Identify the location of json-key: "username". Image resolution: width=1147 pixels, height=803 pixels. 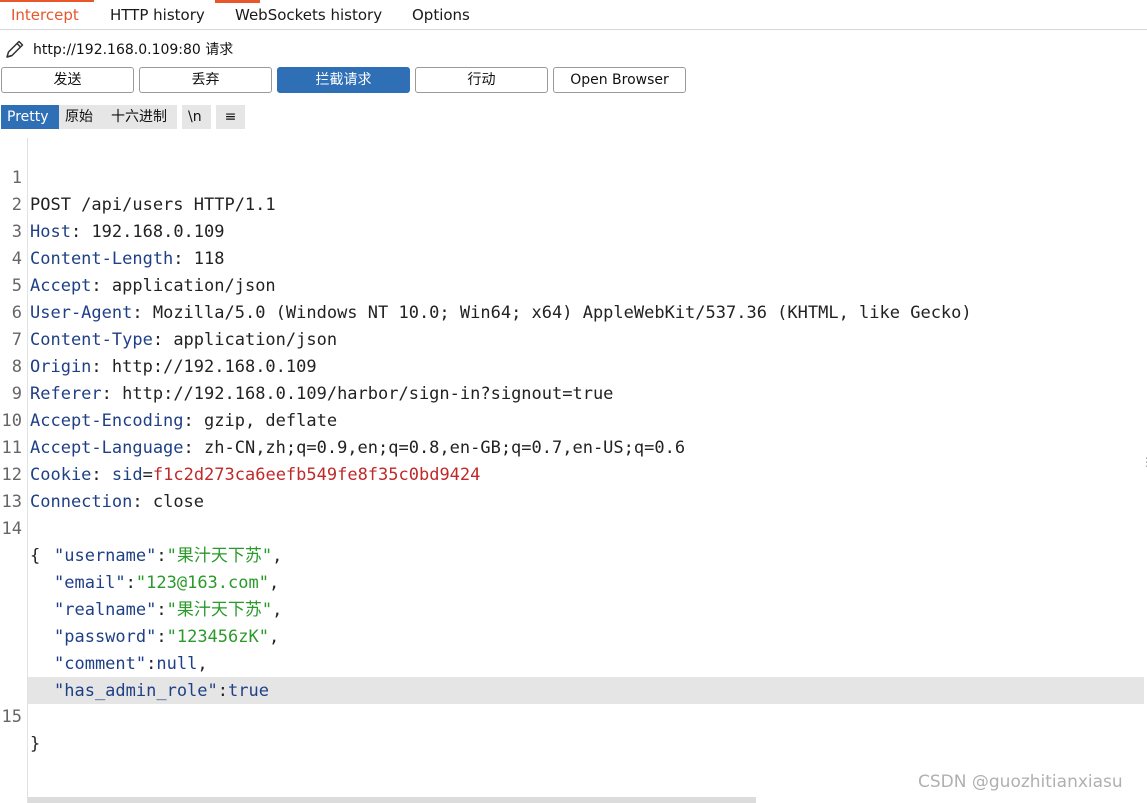
(105, 556).